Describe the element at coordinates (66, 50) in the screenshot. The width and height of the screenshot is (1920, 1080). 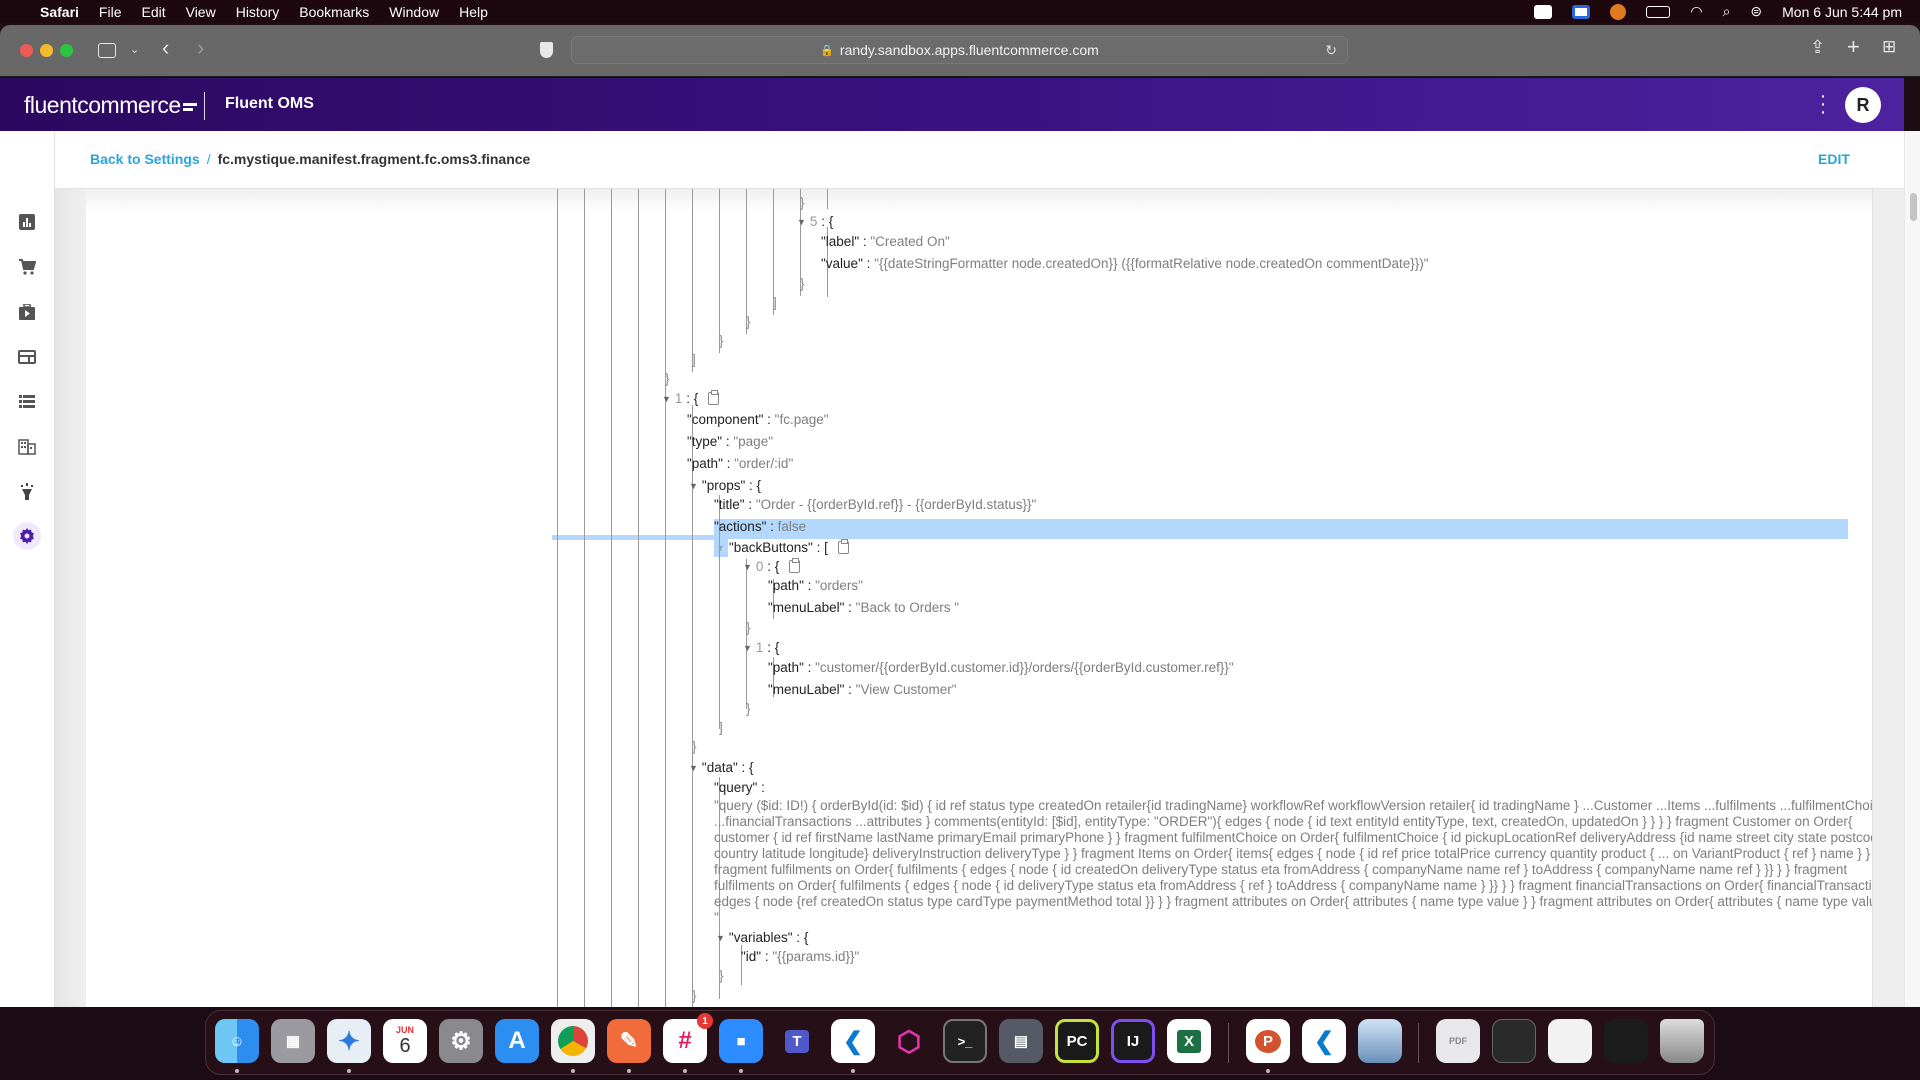
I see `maximize-window-button` at that location.